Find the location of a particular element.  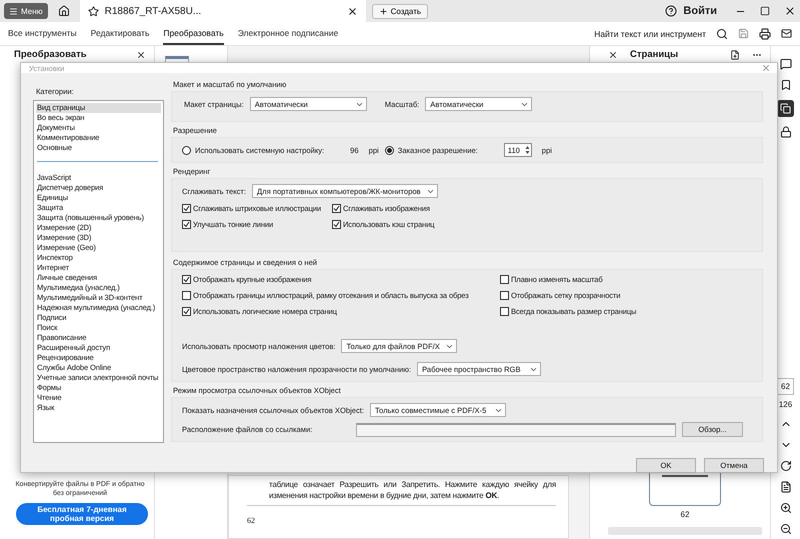

help-icon is located at coordinates (671, 11).